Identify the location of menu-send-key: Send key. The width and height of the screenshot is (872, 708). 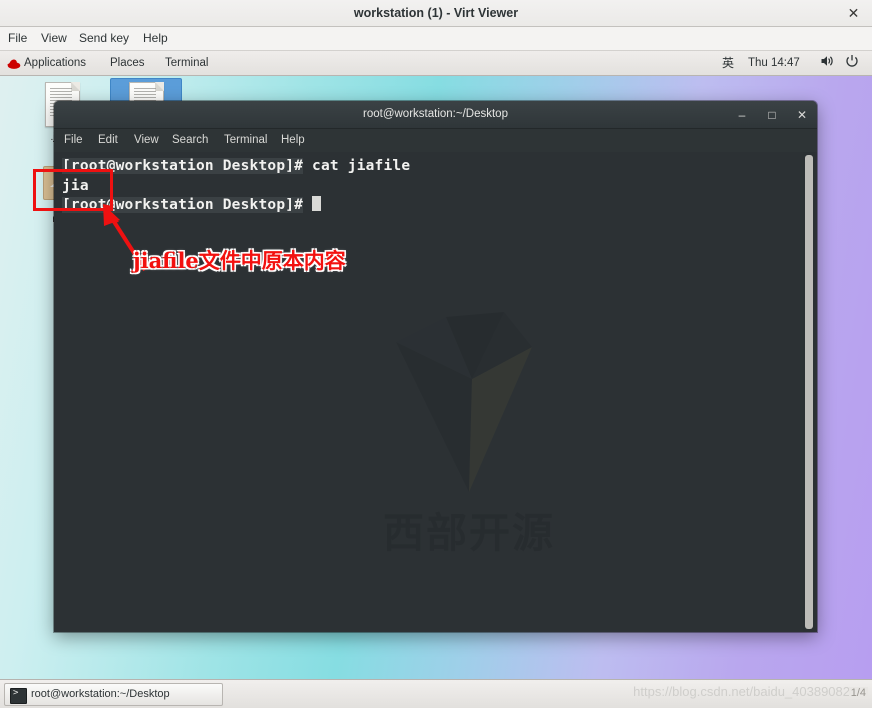
(104, 38).